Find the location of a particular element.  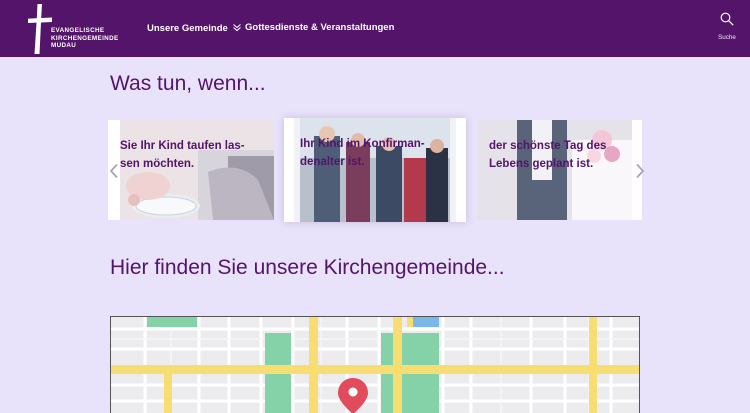

nav-item-label: Unsere Gemeinde is located at coordinates (187, 28).